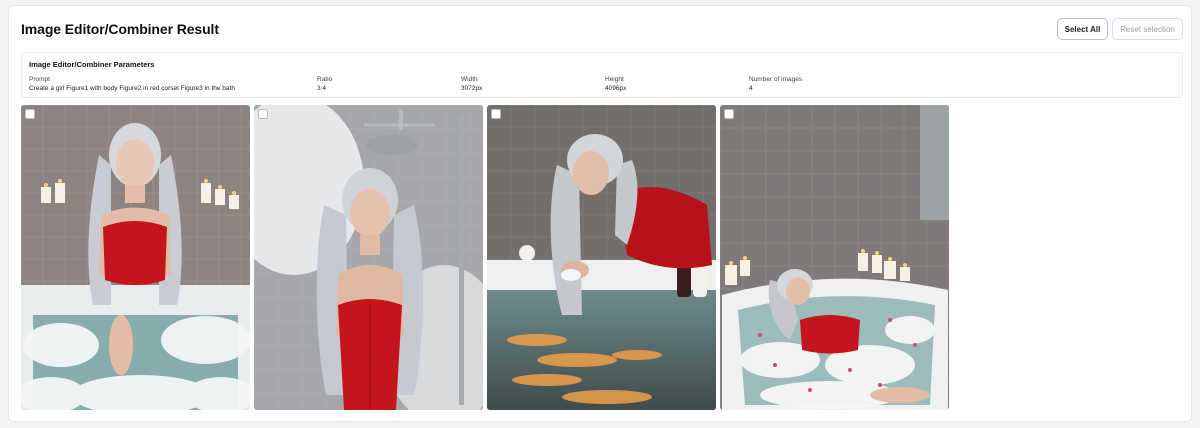 The height and width of the screenshot is (428, 1200). I want to click on result-image-3-picture, so click(601, 257).